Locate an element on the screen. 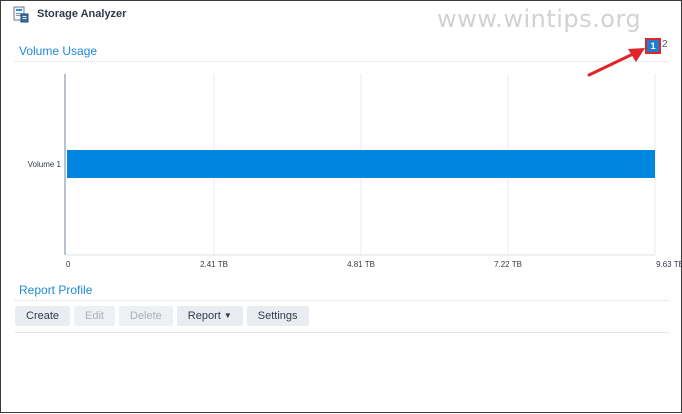 This screenshot has height=414, width=682. report-dropdown-button: Report ▼ is located at coordinates (209, 316).